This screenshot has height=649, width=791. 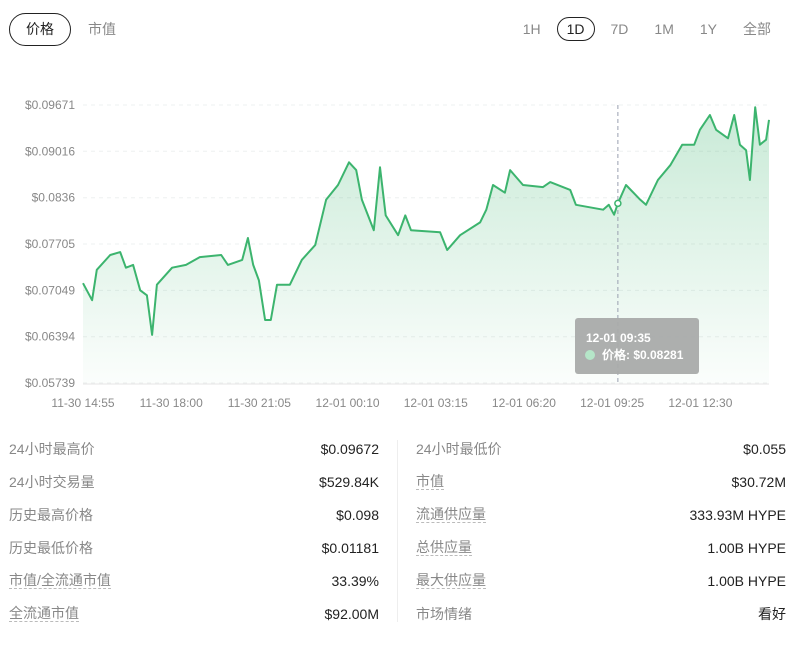 What do you see at coordinates (194, 514) in the screenshot?
I see `stat-row: 历史最高价格 $0.098` at bounding box center [194, 514].